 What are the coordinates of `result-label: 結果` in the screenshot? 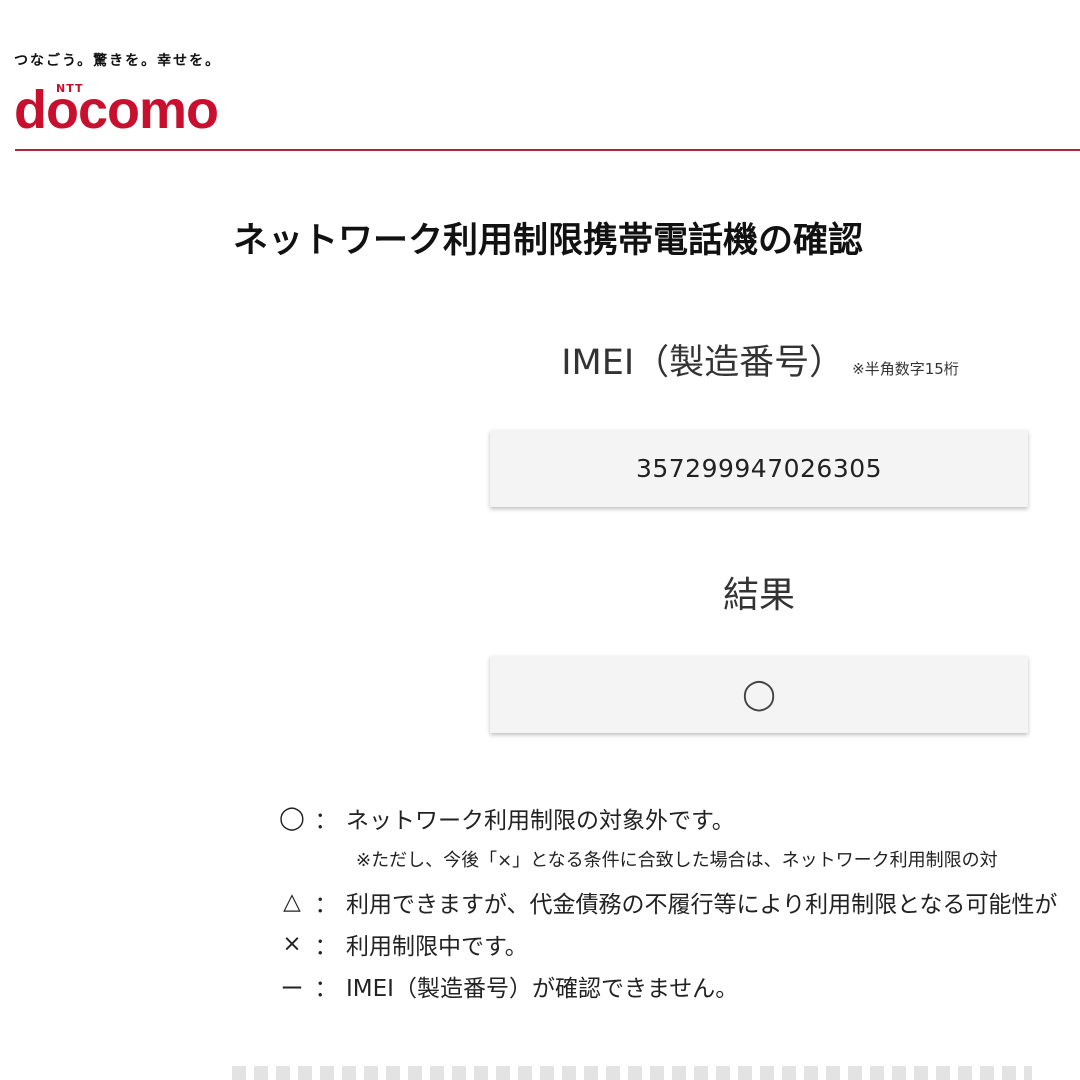 It's located at (758, 595).